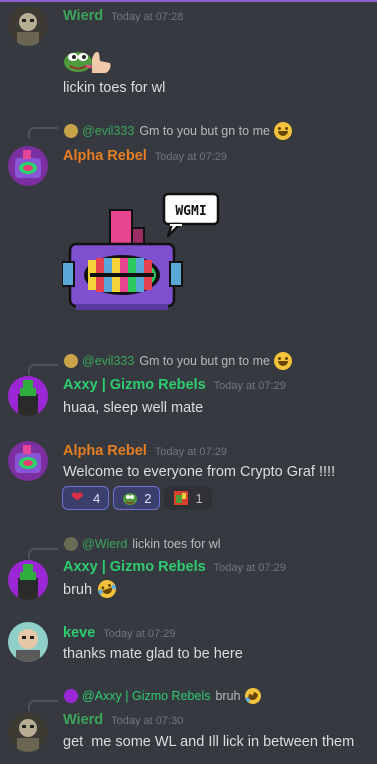 This screenshot has width=377, height=764. What do you see at coordinates (146, 696) in the screenshot?
I see `reply-author: @Axxy | Gizmo Rebels` at bounding box center [146, 696].